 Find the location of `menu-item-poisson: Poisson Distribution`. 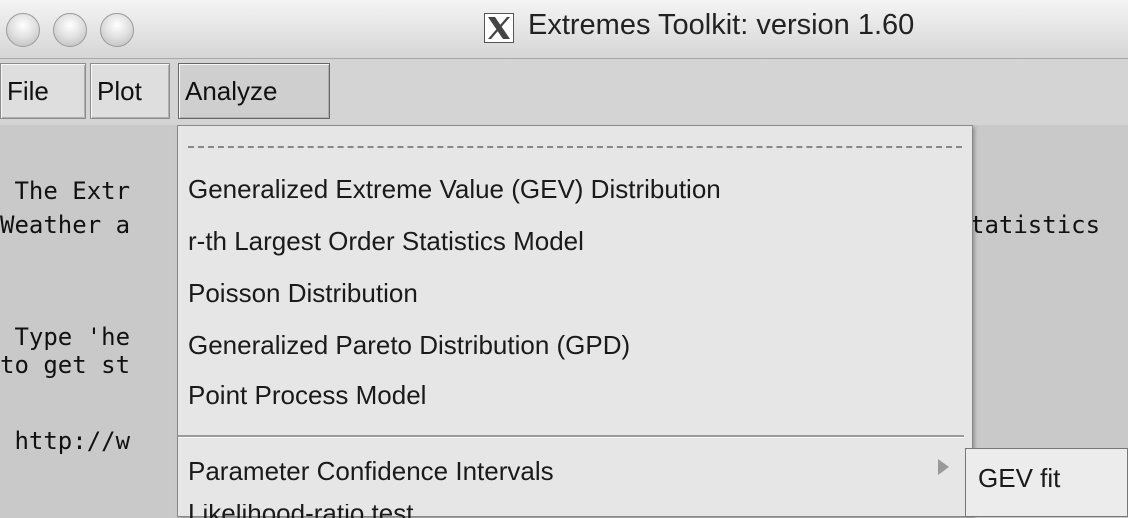

menu-item-poisson: Poisson Distribution is located at coordinates (303, 293).